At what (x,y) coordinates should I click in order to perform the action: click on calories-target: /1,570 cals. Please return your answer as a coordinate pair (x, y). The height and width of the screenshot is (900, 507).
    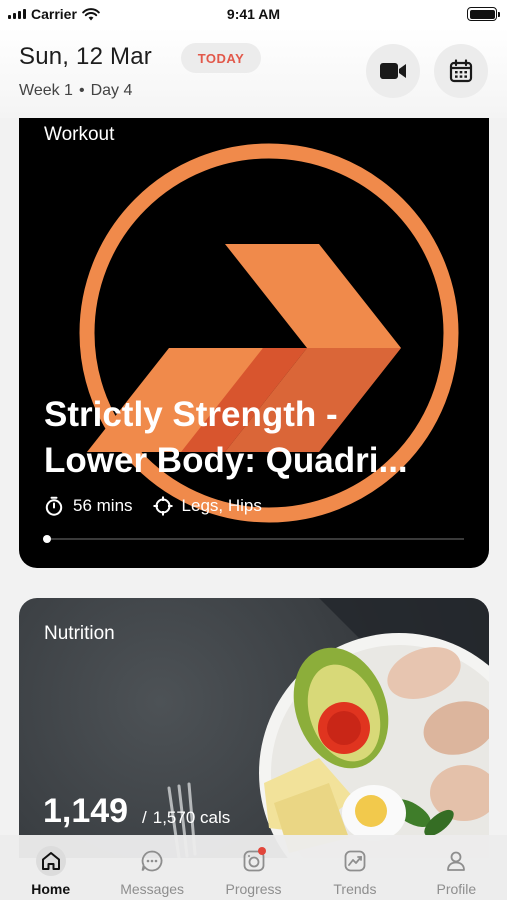
    Looking at the image, I should click on (186, 817).